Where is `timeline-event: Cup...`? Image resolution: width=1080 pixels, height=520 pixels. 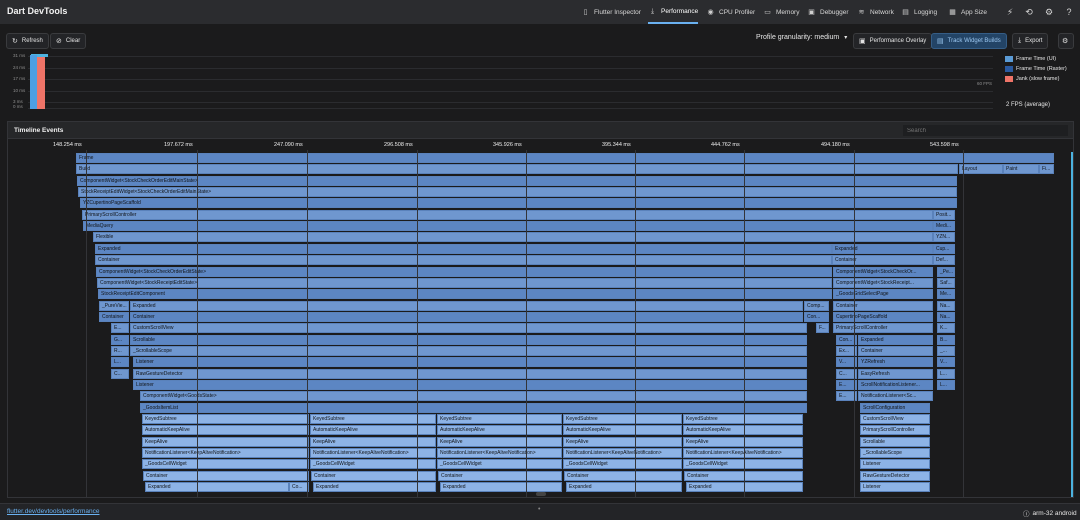
timeline-event: Cup... is located at coordinates (944, 248).